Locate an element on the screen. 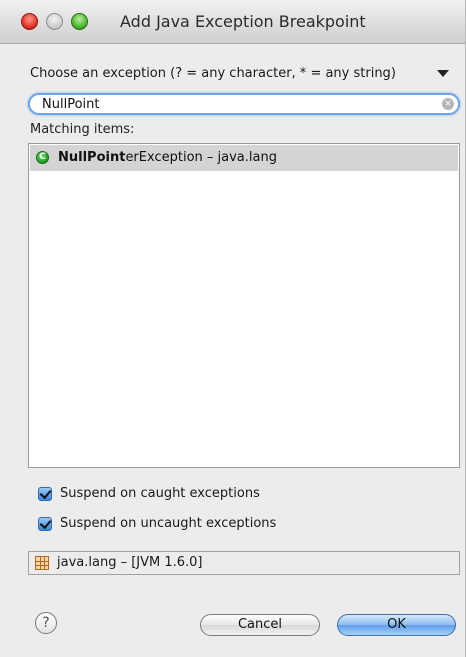 The image size is (466, 657). view-menu-dropdown-icon is located at coordinates (443, 73).